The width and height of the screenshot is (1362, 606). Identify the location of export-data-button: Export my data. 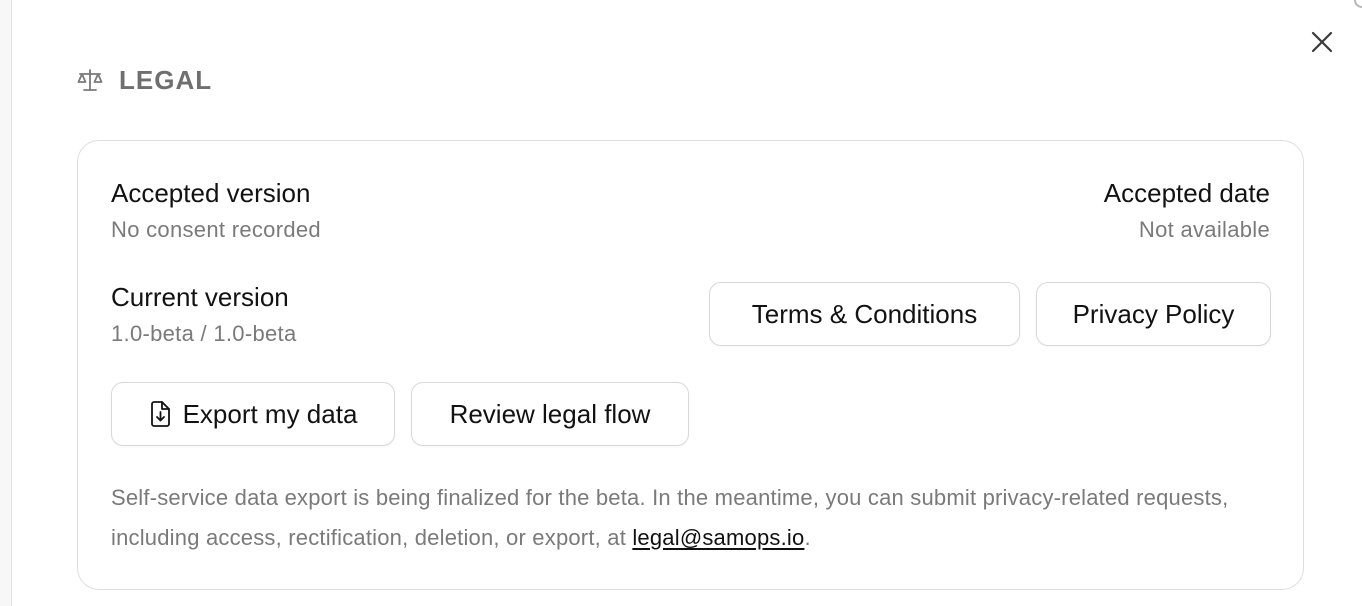
(253, 414).